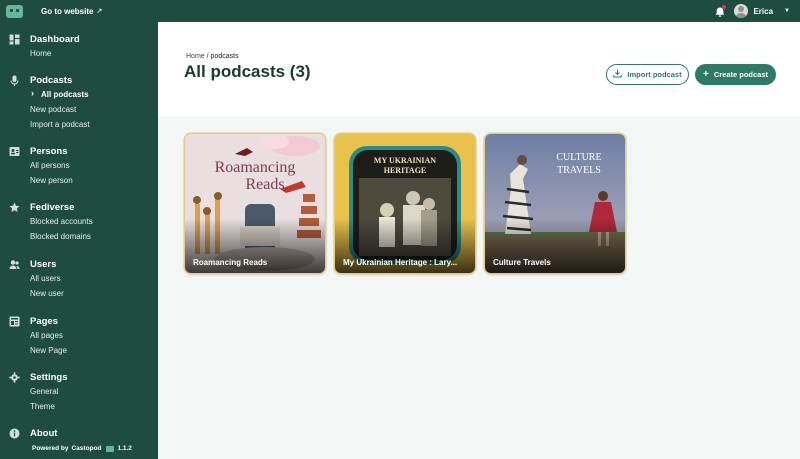 The width and height of the screenshot is (800, 459). I want to click on svg-text: TRAVELS, so click(579, 170).